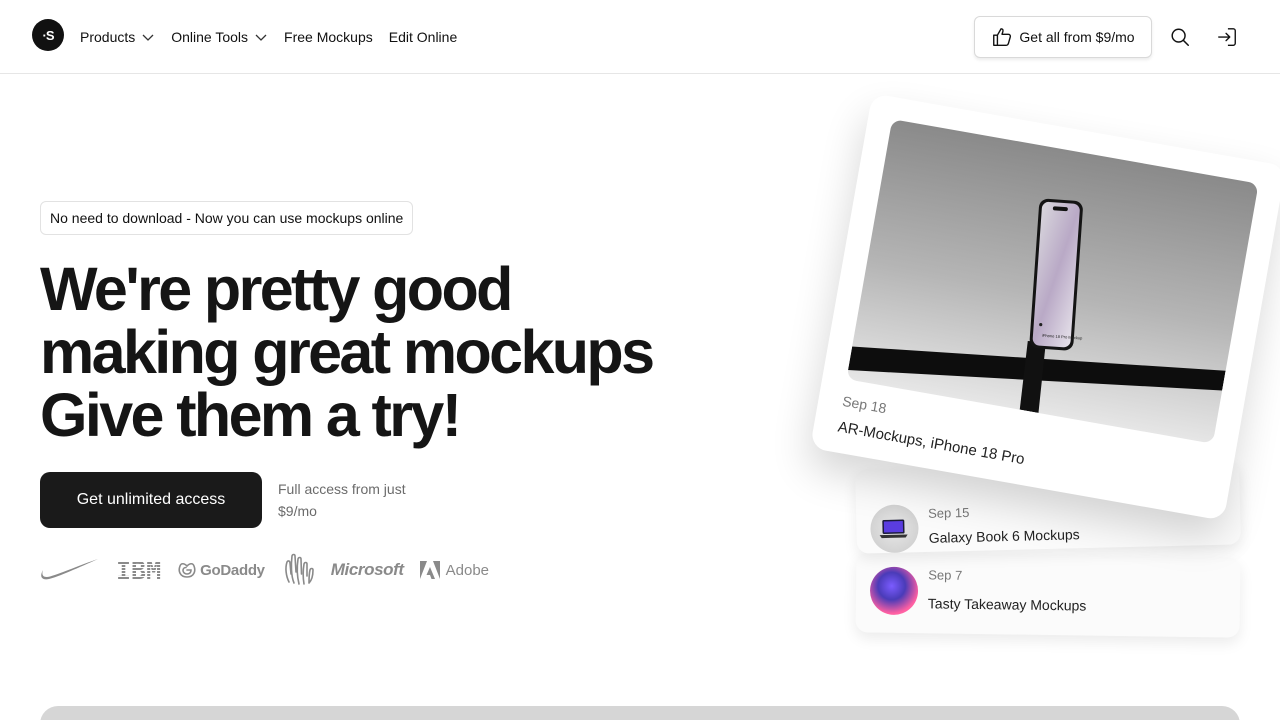  I want to click on client-logos: IBM GoDaddy Microsoft Adobe, so click(264, 570).